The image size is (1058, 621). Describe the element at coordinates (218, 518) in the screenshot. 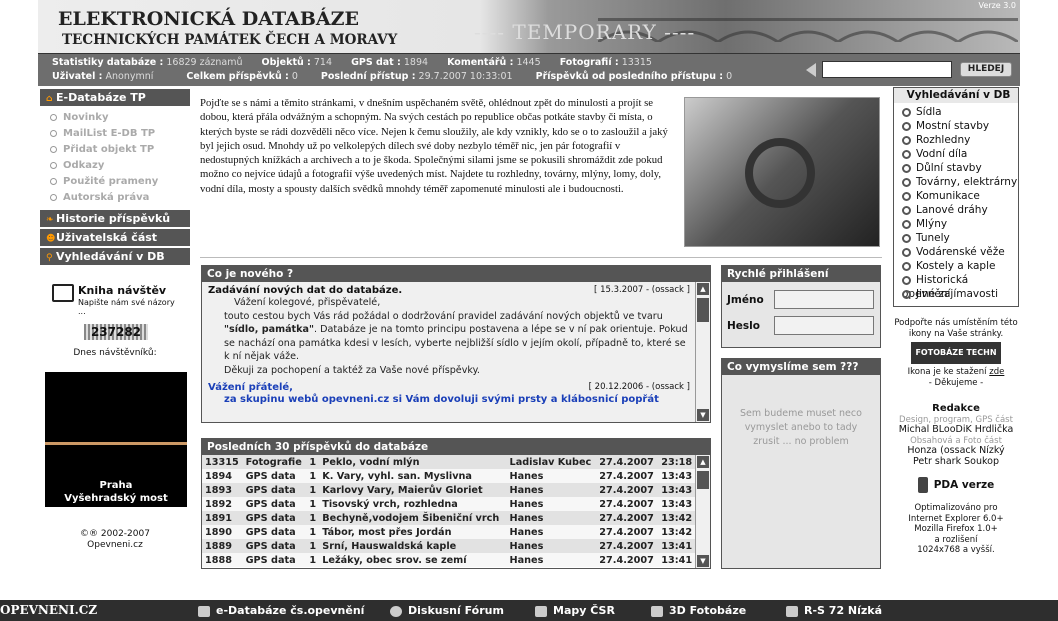

I see `table-cell: 1891` at that location.